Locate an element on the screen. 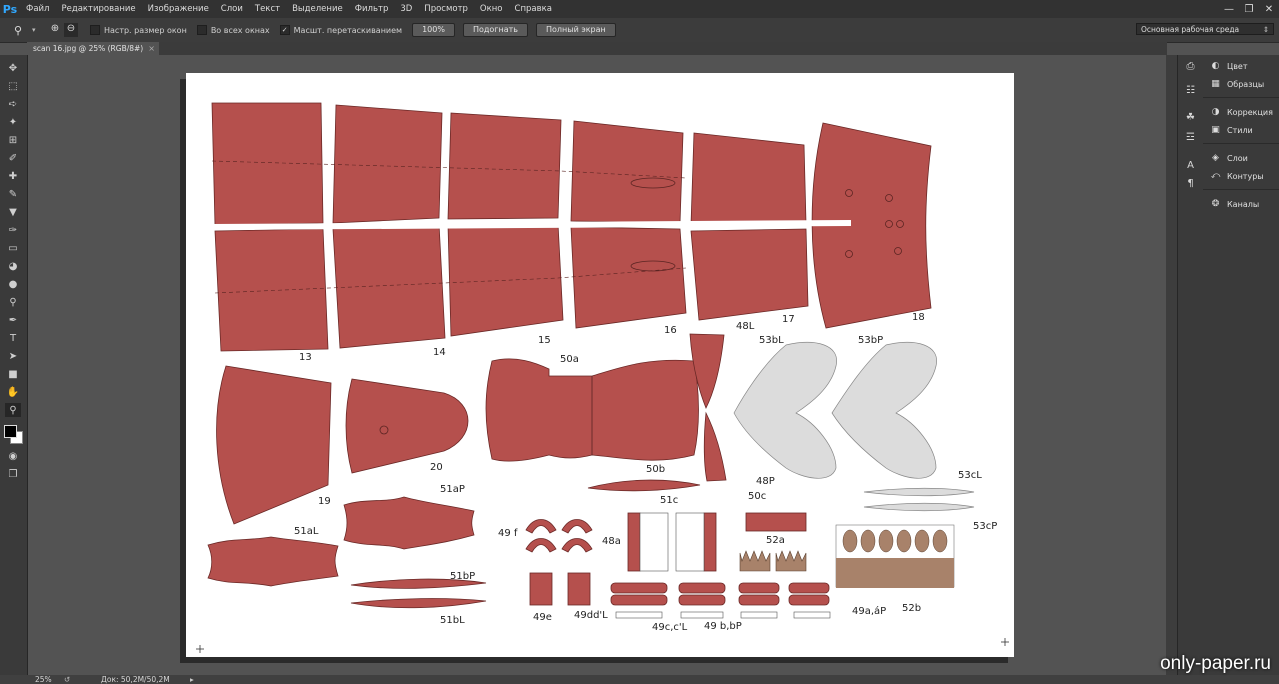 The image size is (1279, 684). quick-mask-icon: ◉ is located at coordinates (13, 456).